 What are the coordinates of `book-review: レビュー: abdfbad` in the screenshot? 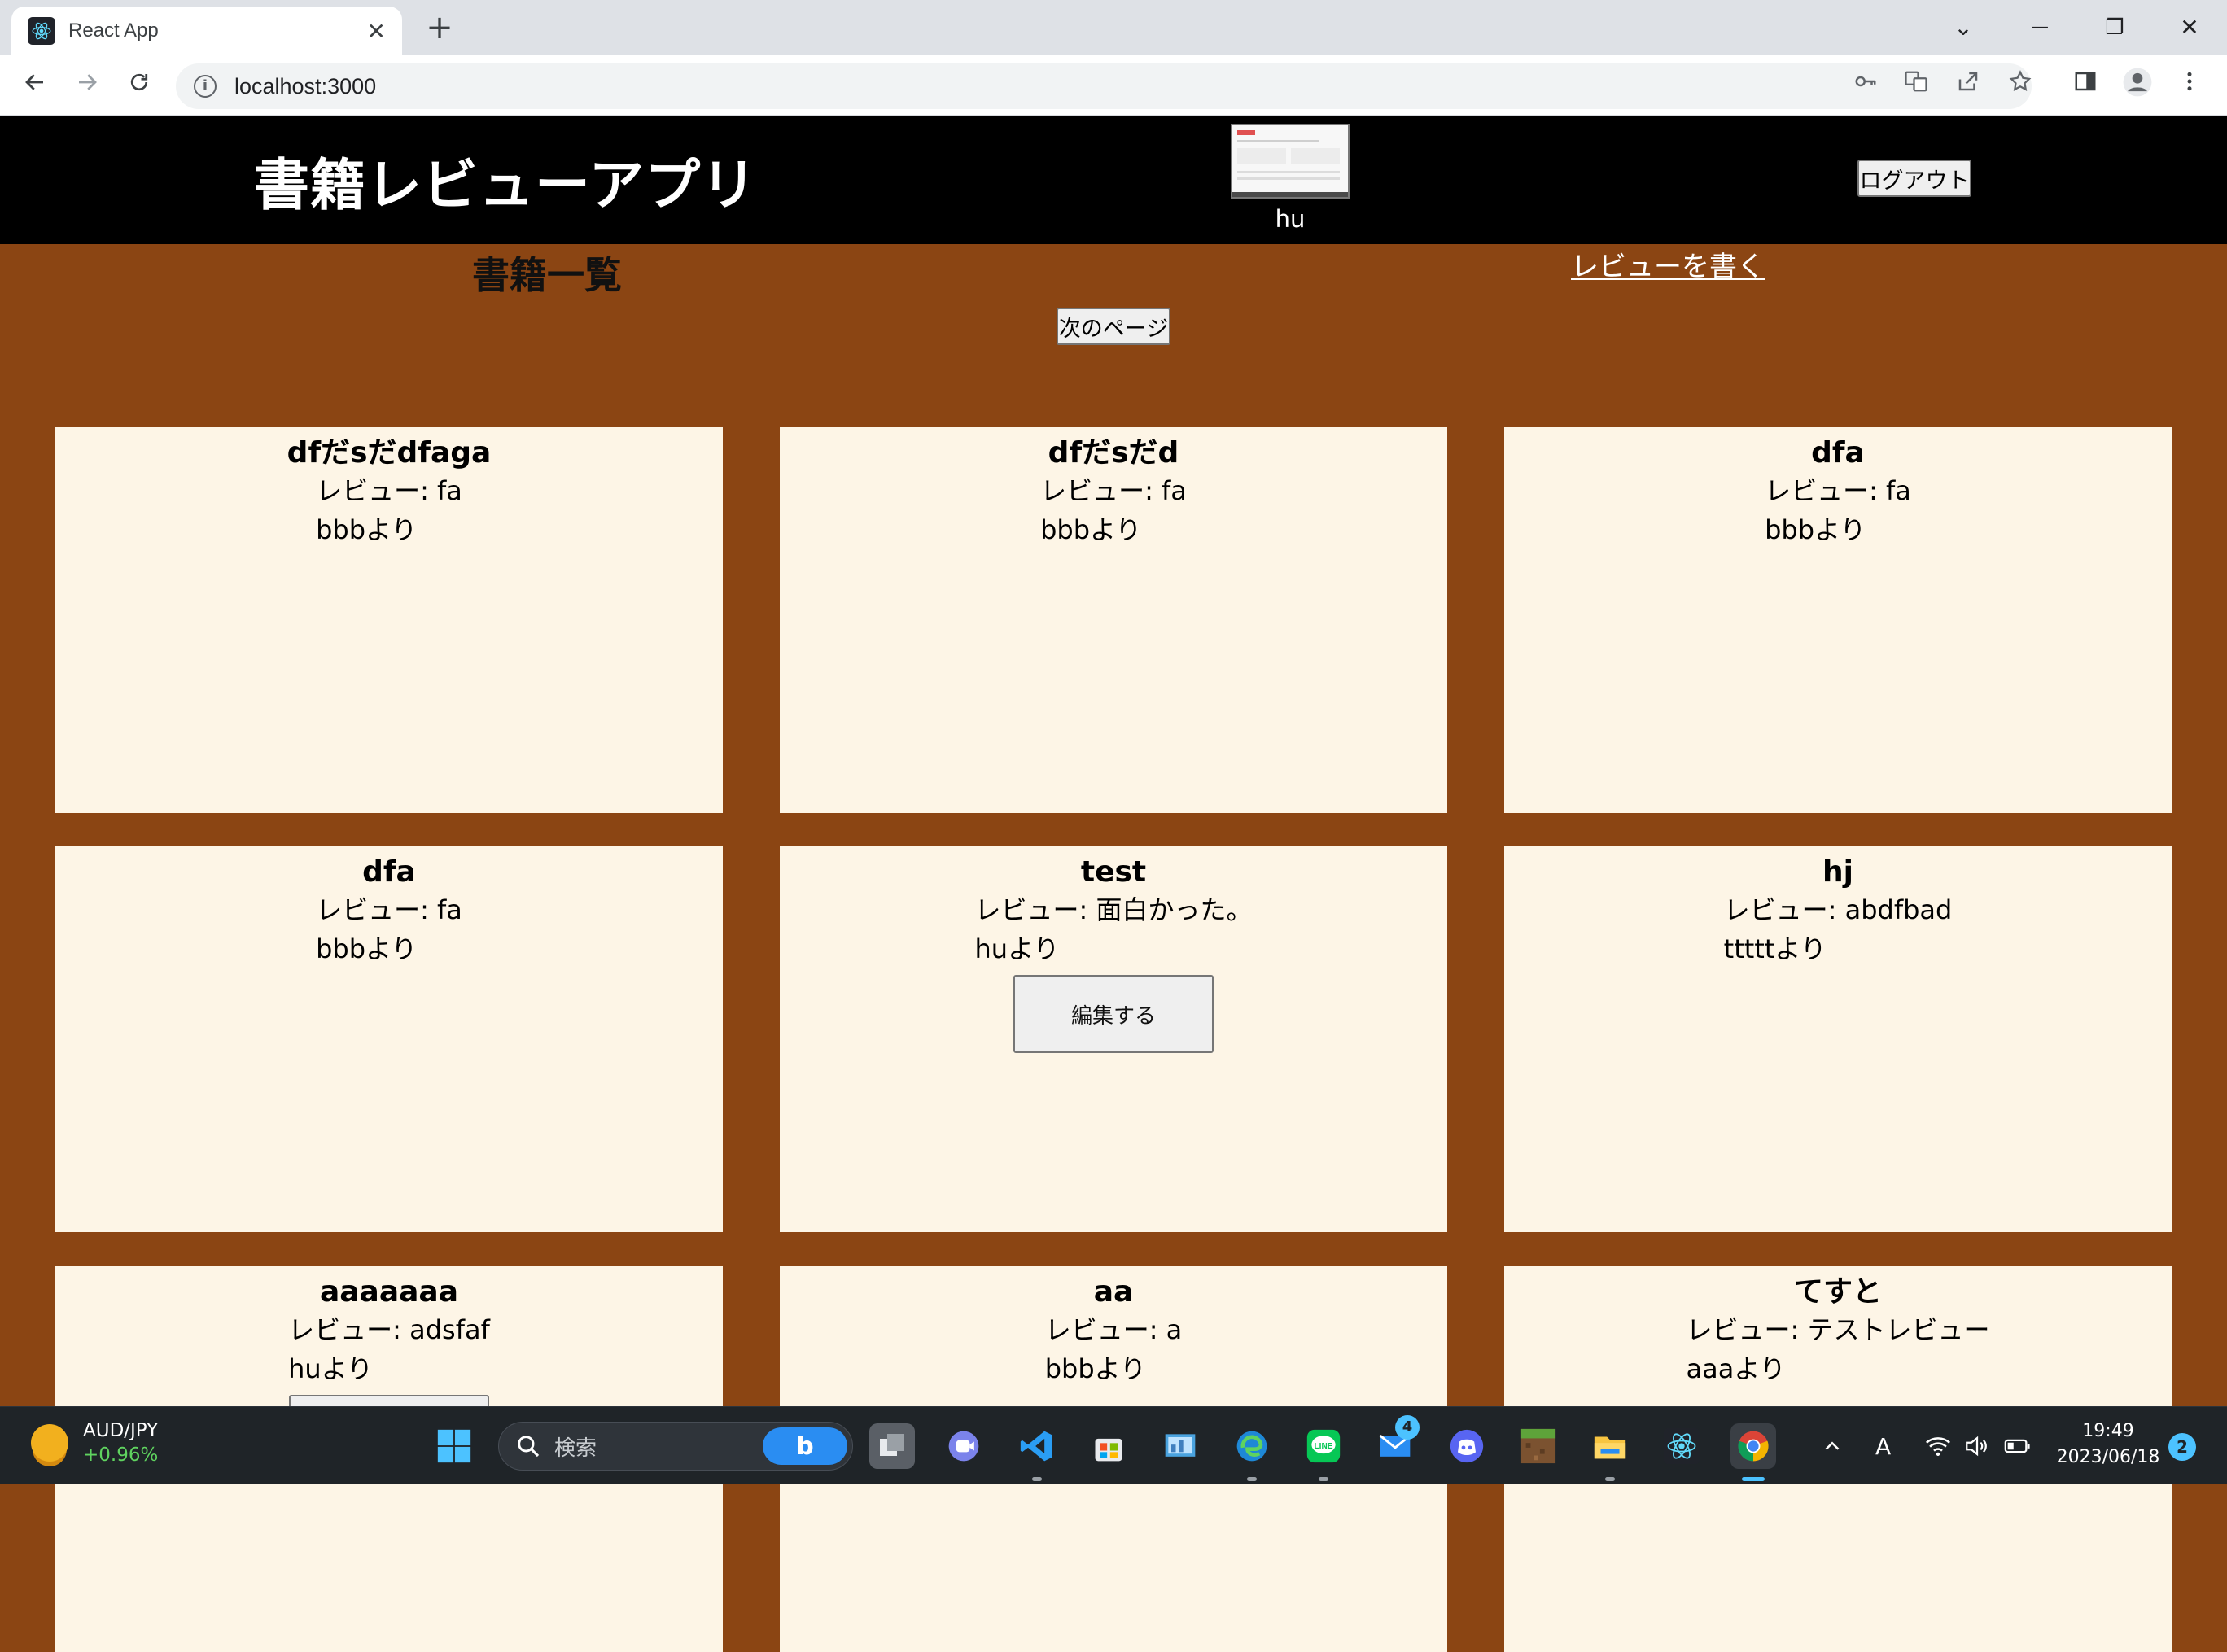 It's located at (1838, 909).